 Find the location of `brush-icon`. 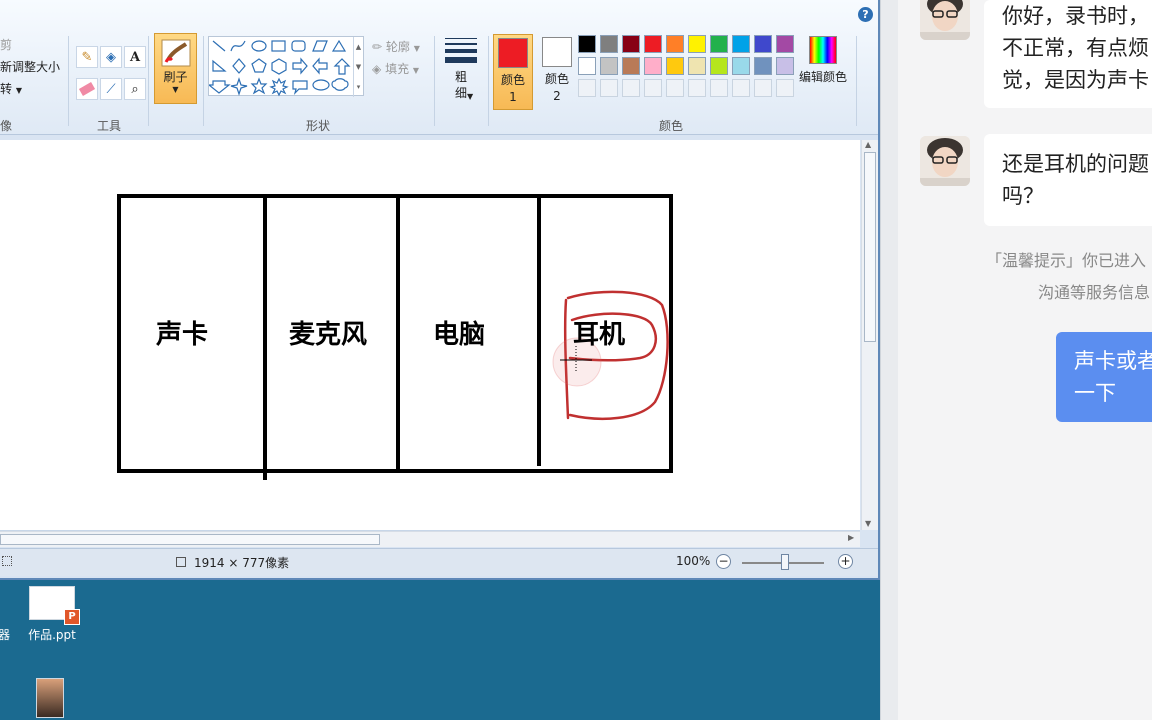

brush-icon is located at coordinates (175, 53).